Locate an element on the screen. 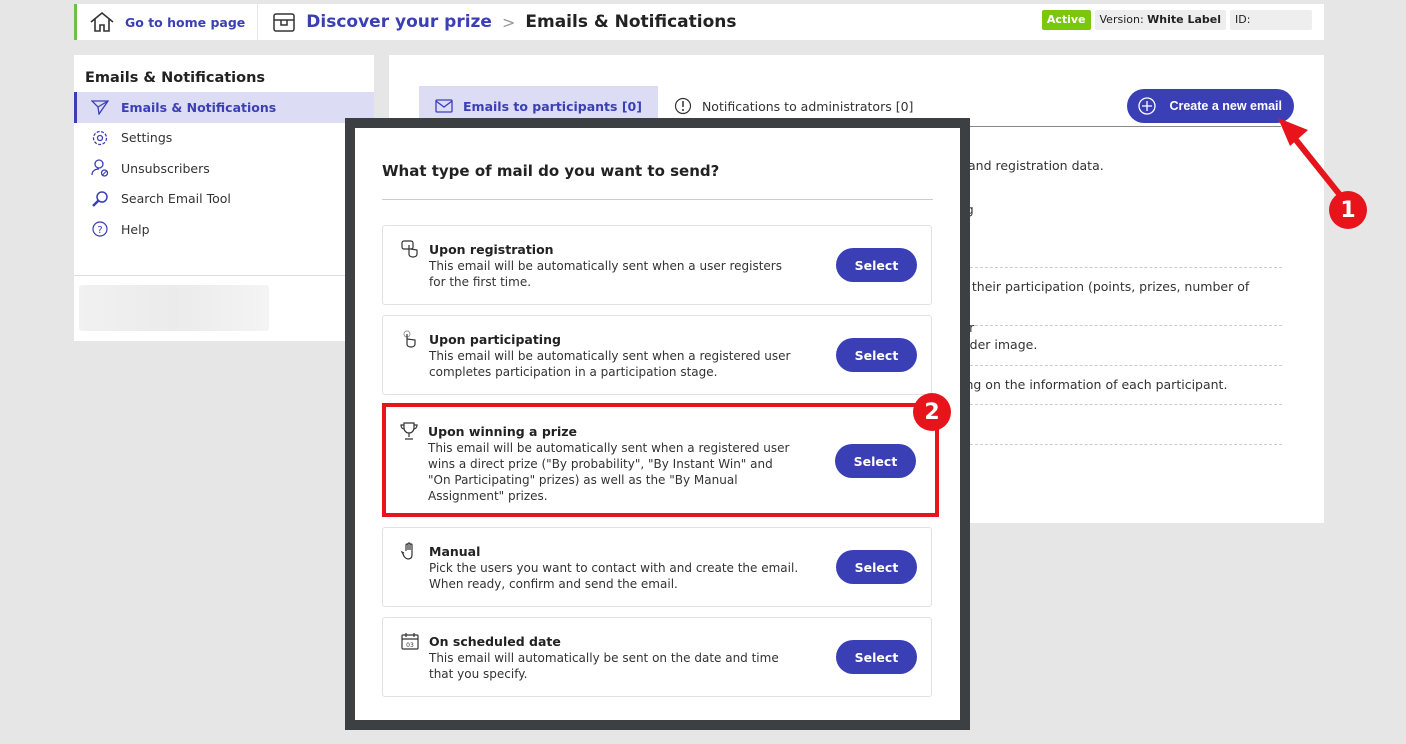 The height and width of the screenshot is (744, 1406). version-value: White Label is located at coordinates (1184, 19).